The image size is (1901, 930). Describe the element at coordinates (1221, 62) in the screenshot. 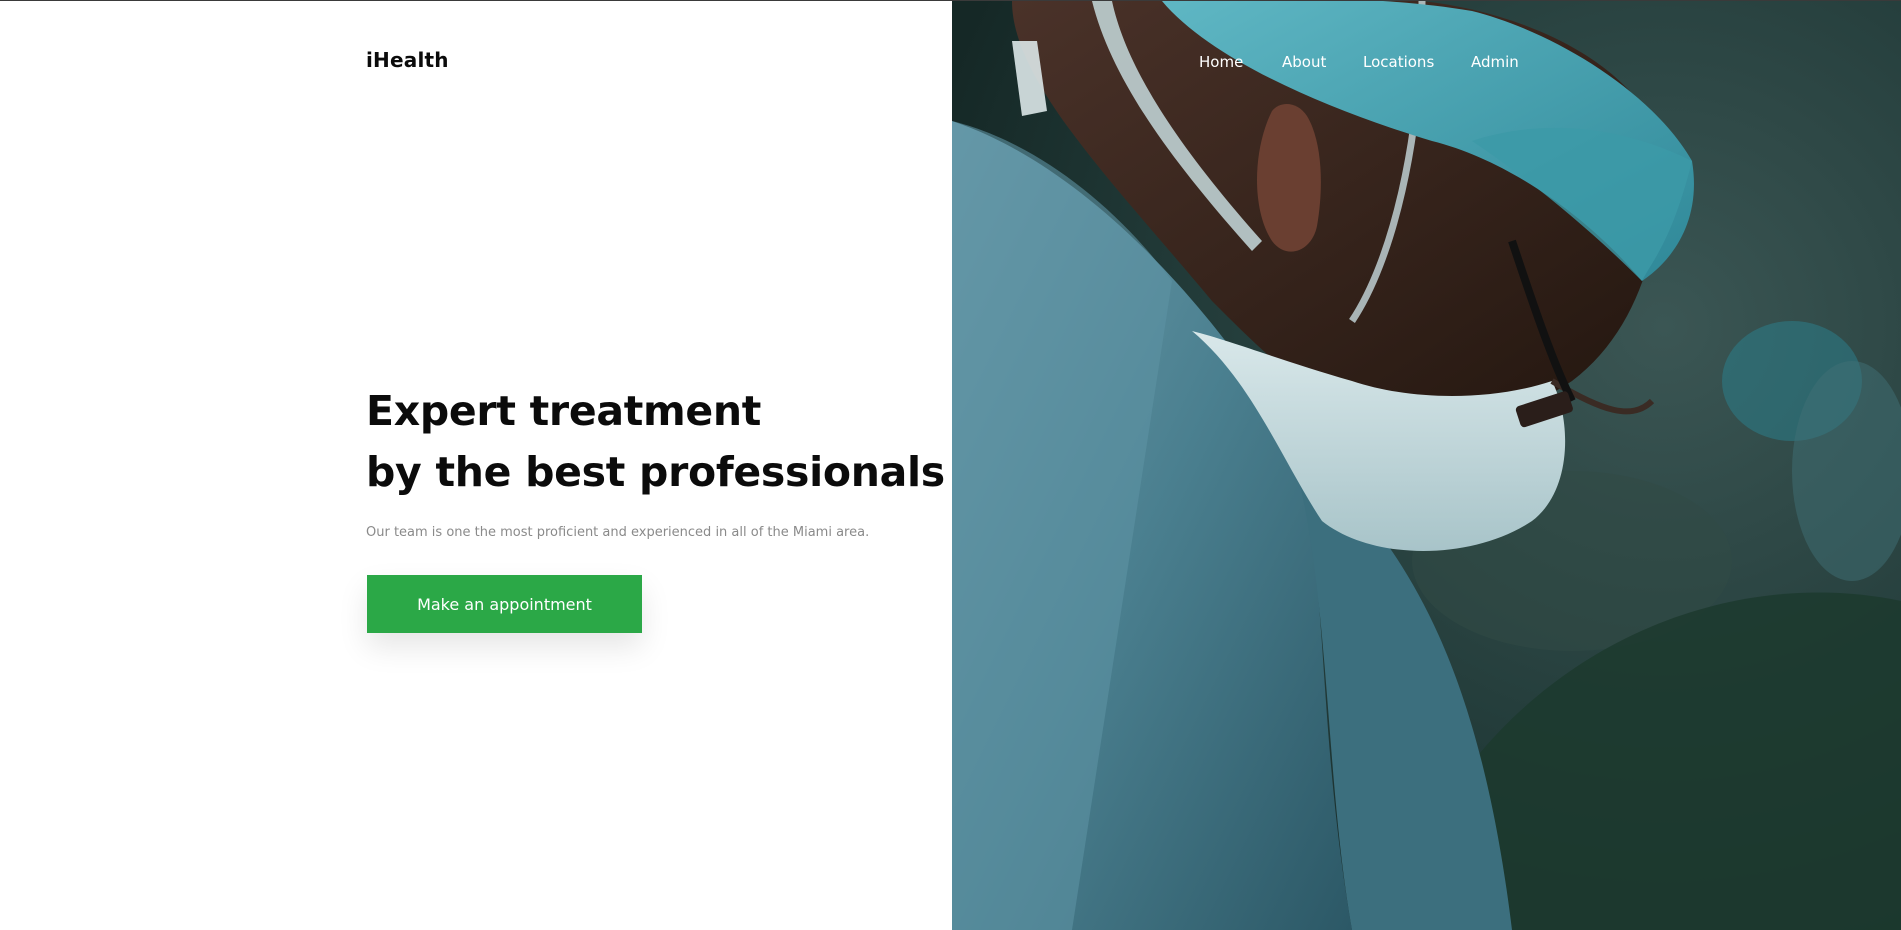

I see `nav-link-home: Home` at that location.